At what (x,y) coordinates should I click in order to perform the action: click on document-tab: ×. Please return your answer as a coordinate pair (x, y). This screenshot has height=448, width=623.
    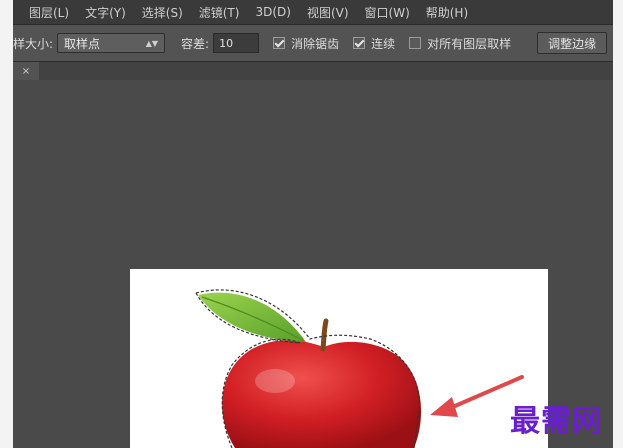
    Looking at the image, I should click on (26, 71).